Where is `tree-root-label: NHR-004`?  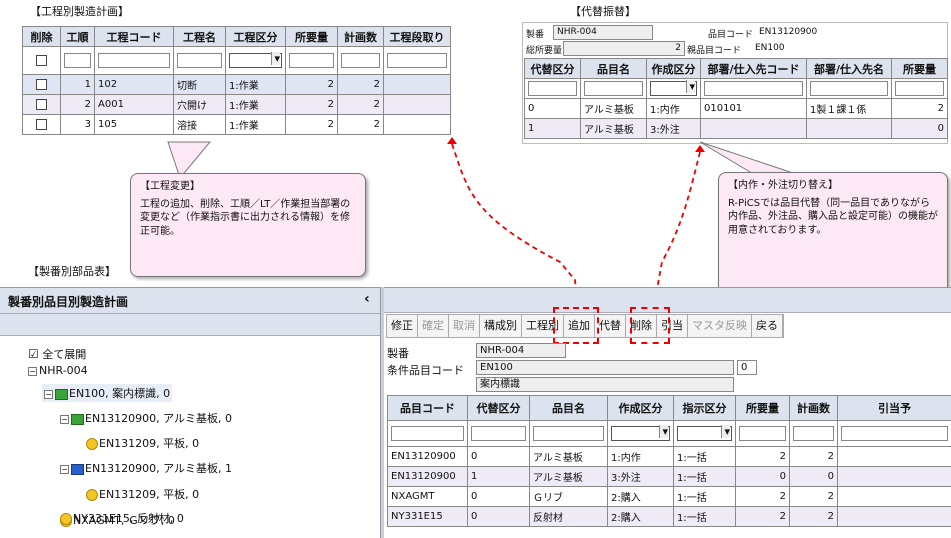 tree-root-label: NHR-004 is located at coordinates (63, 370).